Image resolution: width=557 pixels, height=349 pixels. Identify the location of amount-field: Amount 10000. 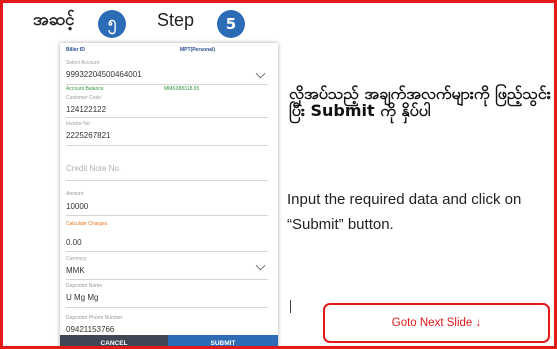
(167, 203).